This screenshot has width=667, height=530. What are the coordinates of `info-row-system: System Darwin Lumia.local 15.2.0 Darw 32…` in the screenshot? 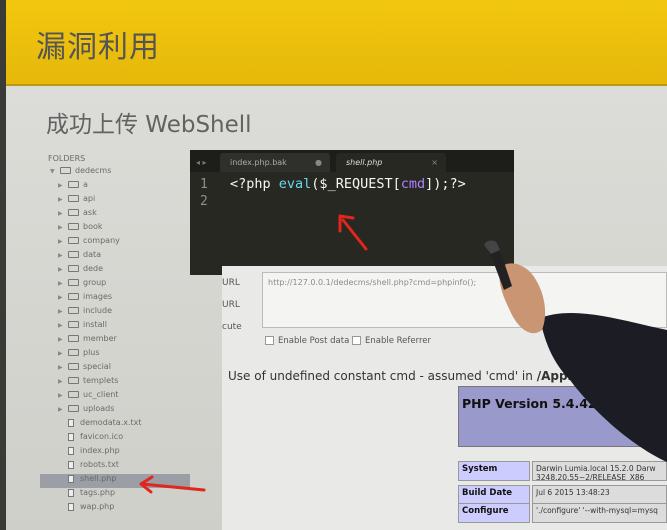 It's located at (562, 472).